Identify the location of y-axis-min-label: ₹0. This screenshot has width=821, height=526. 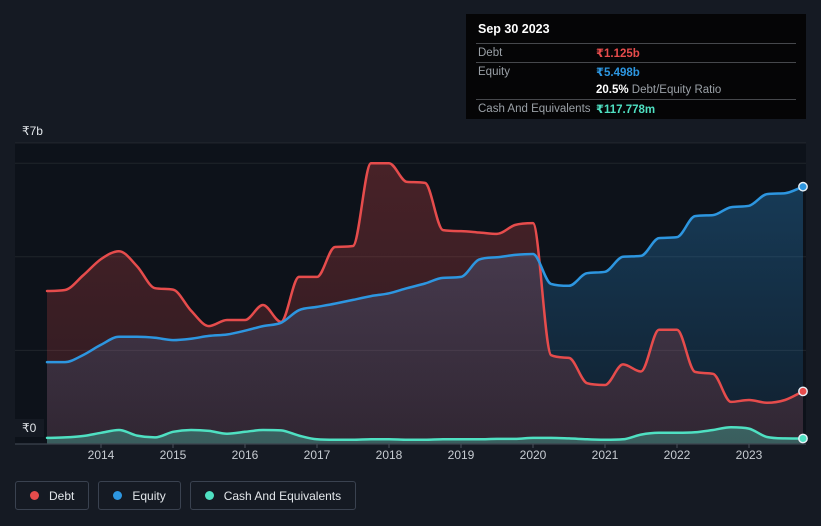
(30, 428).